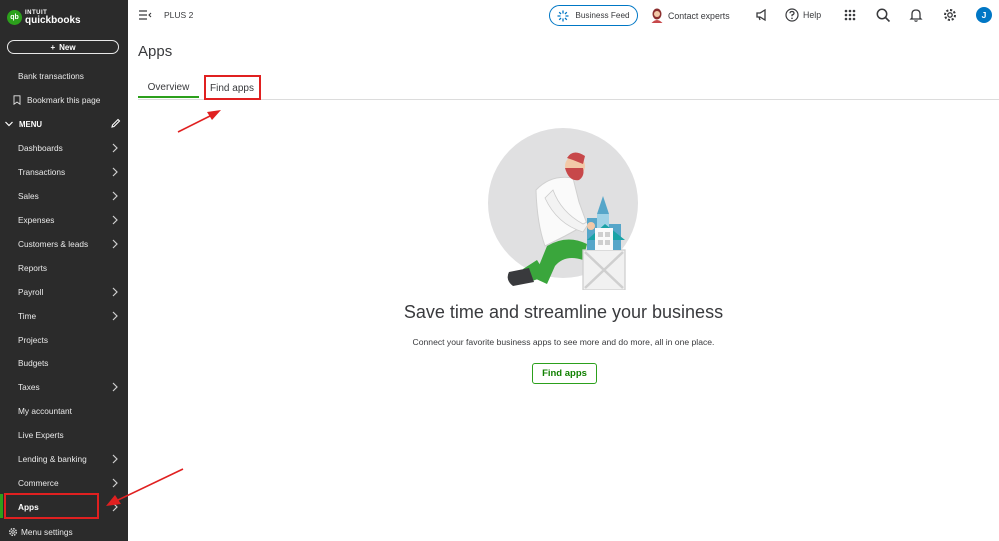 Image resolution: width=999 pixels, height=541 pixels. What do you see at coordinates (657, 15) in the screenshot?
I see `expert-avatar-icon` at bounding box center [657, 15].